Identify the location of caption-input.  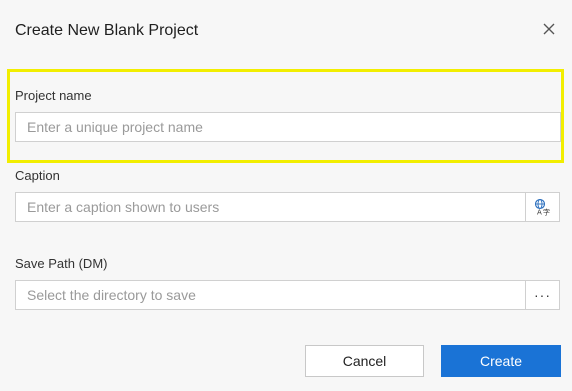
(270, 207).